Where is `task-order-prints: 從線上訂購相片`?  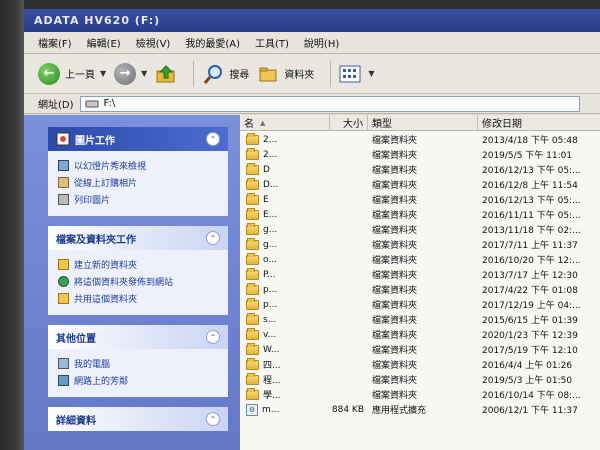
task-order-prints: 從線上訂購相片 is located at coordinates (139, 182).